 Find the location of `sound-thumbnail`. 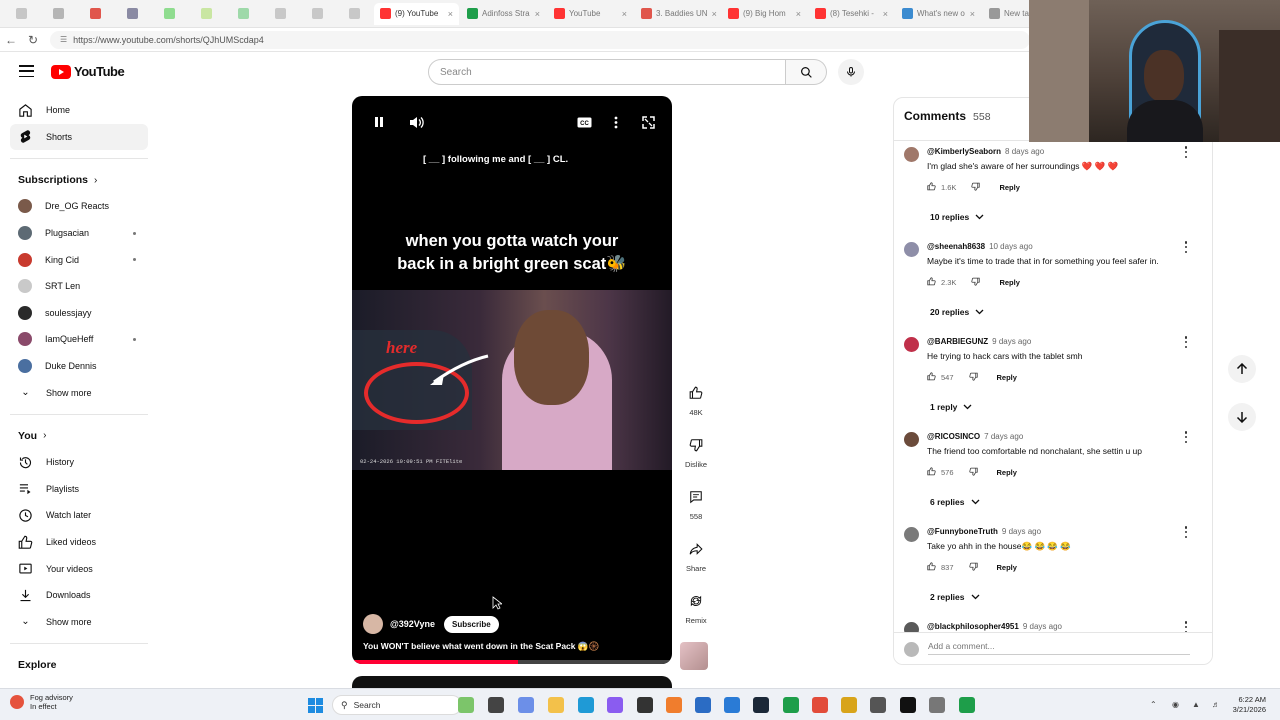

sound-thumbnail is located at coordinates (694, 656).